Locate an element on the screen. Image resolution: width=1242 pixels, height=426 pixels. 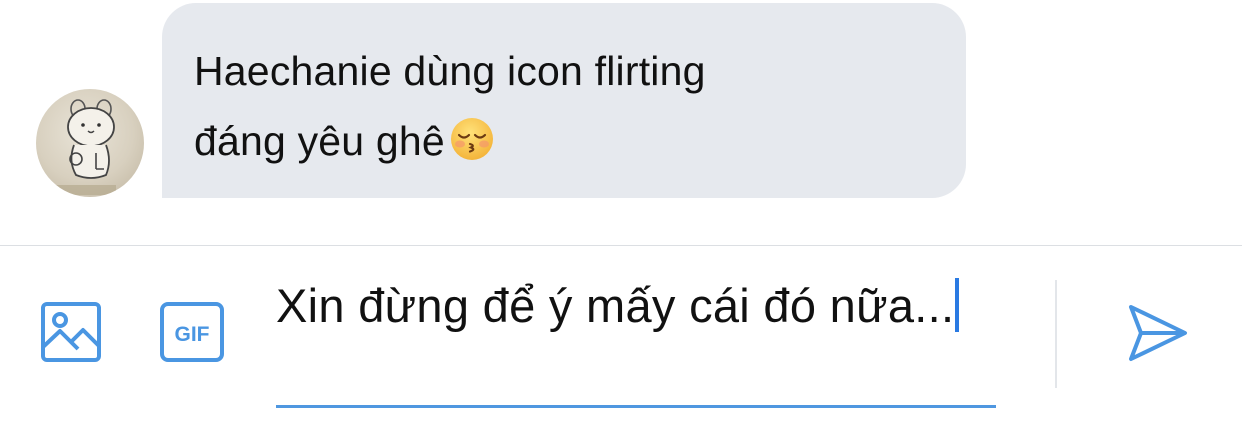
send-separator is located at coordinates (1056, 334).